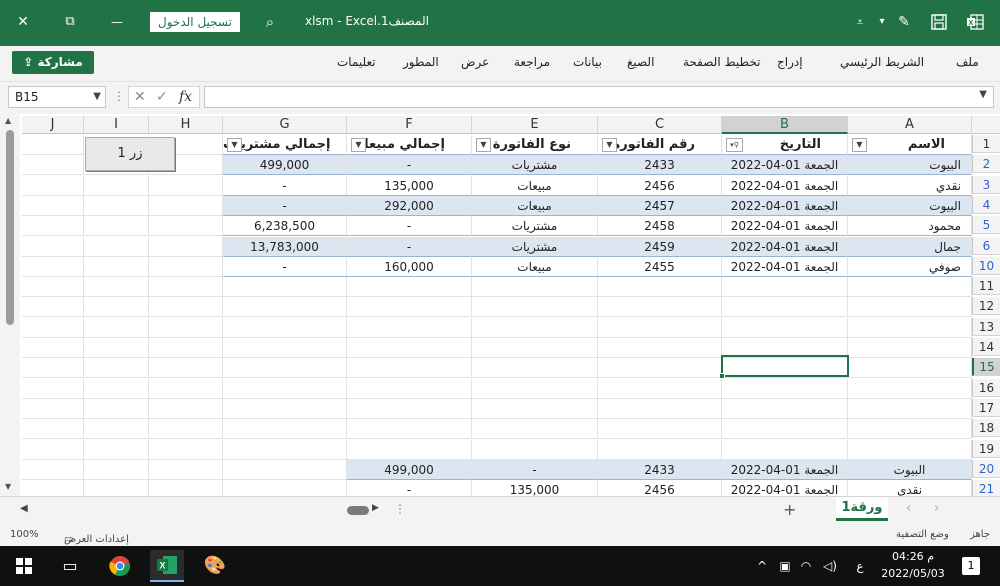 This screenshot has width=1000, height=586. I want to click on table-cell: محمود, so click(910, 226).